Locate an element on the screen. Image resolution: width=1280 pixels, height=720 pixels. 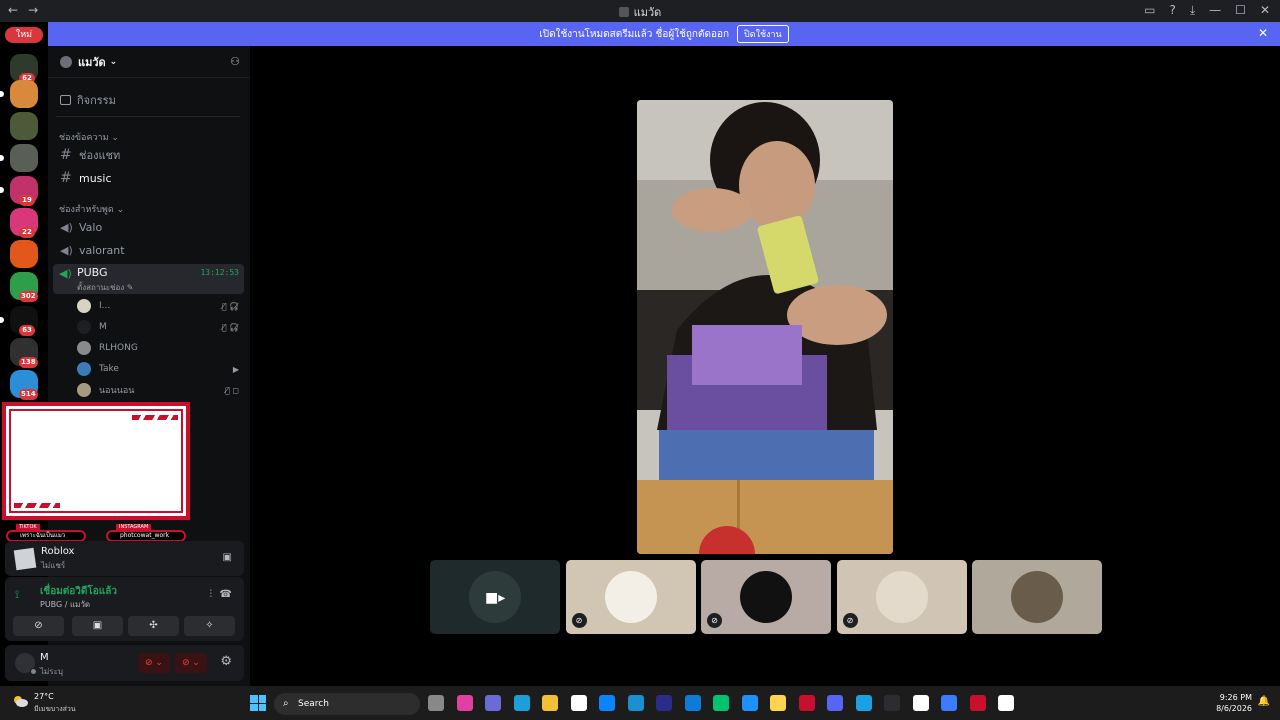
channel-timer: 13:12:53 is located at coordinates (219, 272).